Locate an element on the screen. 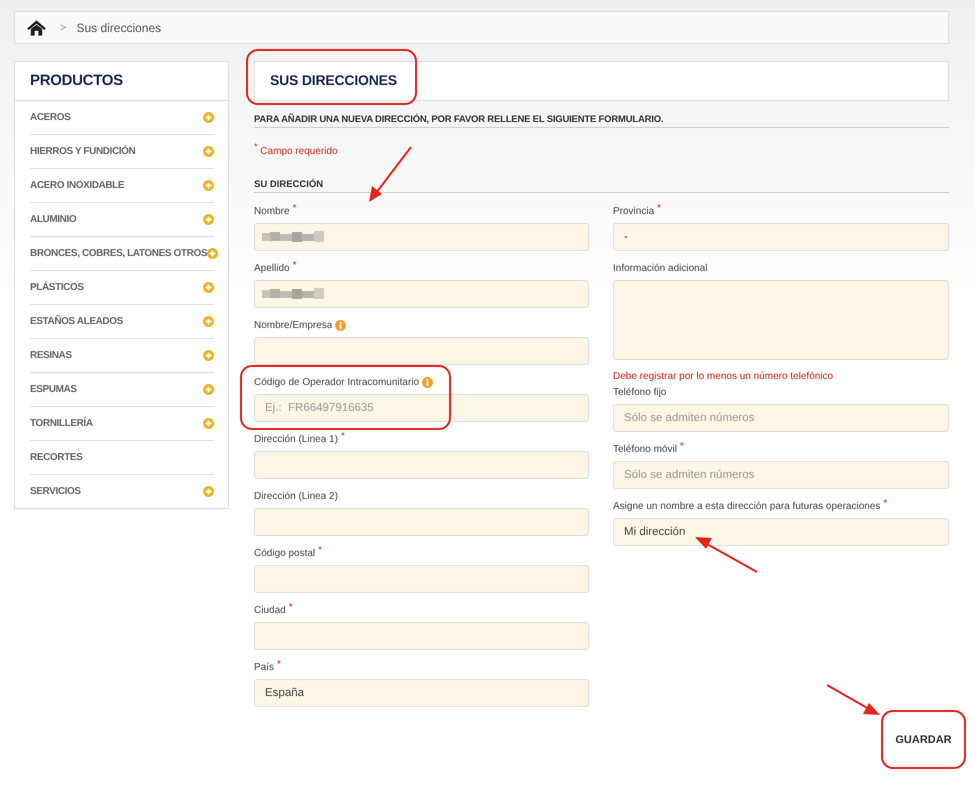  field-label: Dirección (Linea 2) is located at coordinates (296, 497).